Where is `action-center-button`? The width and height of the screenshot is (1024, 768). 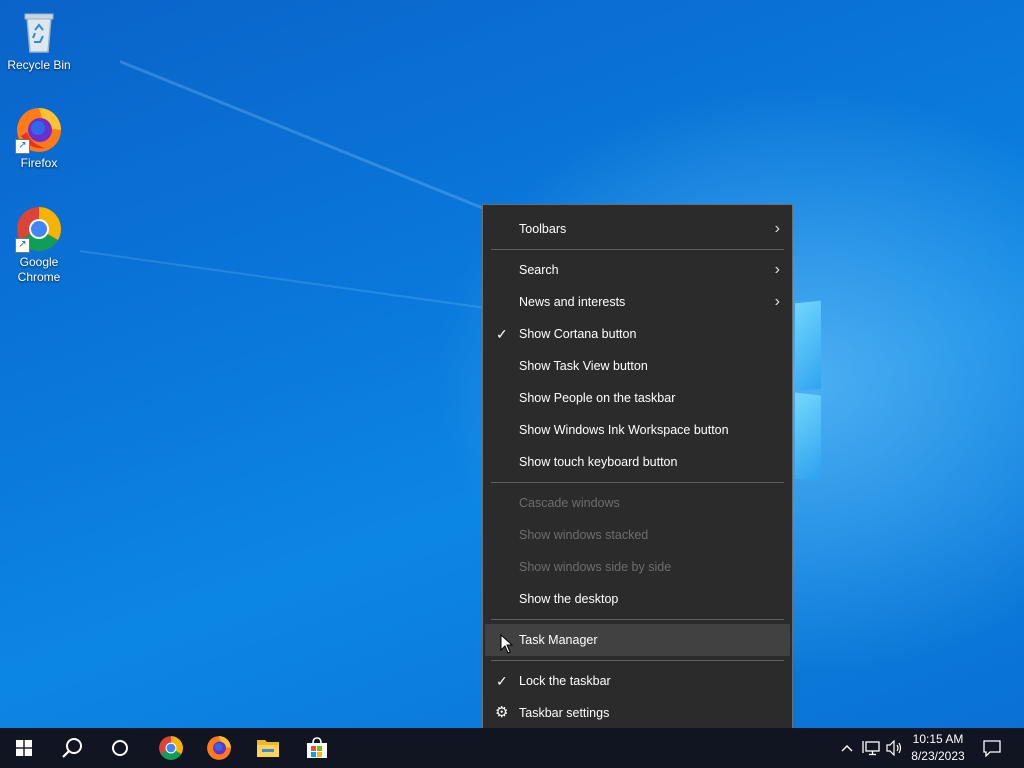
action-center-button is located at coordinates (992, 748).